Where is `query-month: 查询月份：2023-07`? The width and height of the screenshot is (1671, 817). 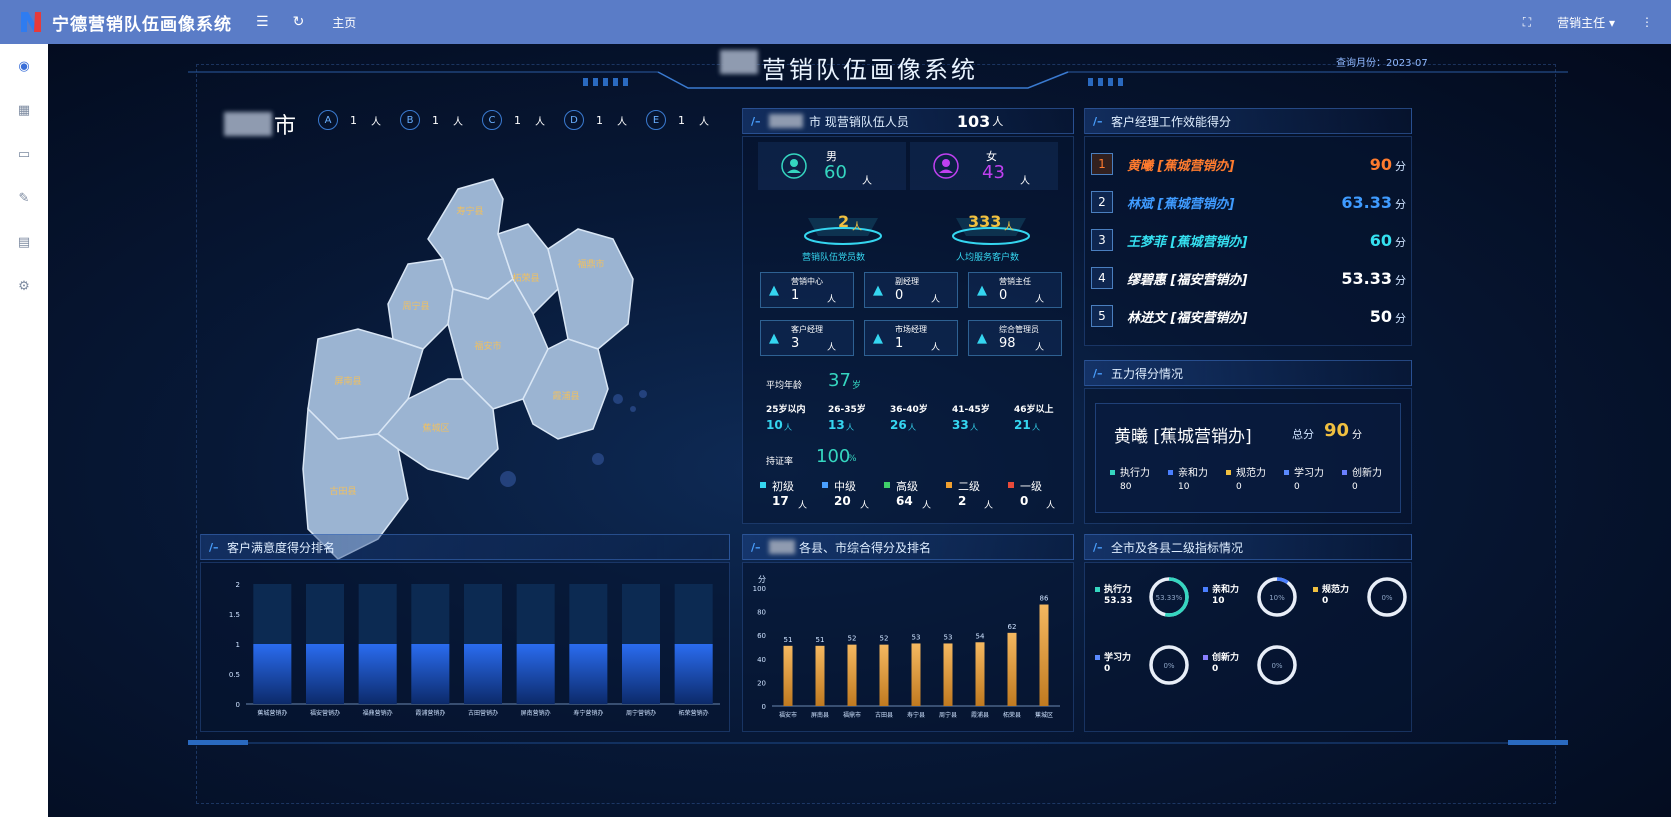
query-month: 查询月份：2023-07 is located at coordinates (1382, 63).